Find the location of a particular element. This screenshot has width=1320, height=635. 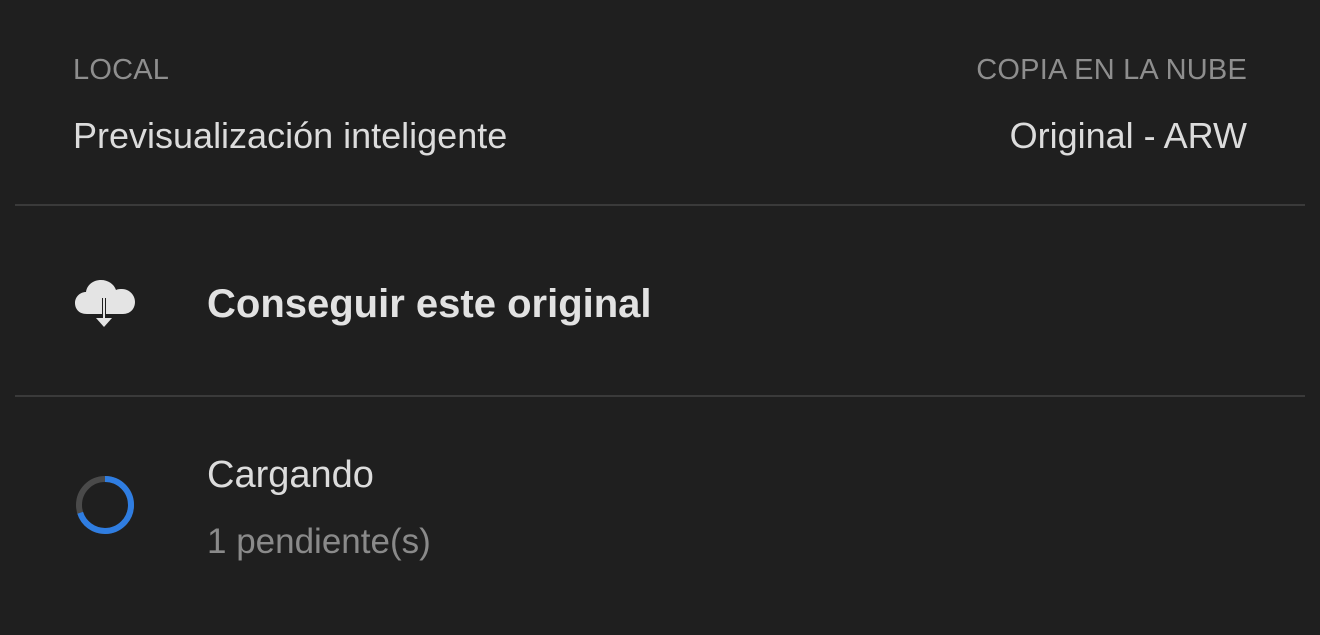

loading-spinner-icon is located at coordinates (105, 505).